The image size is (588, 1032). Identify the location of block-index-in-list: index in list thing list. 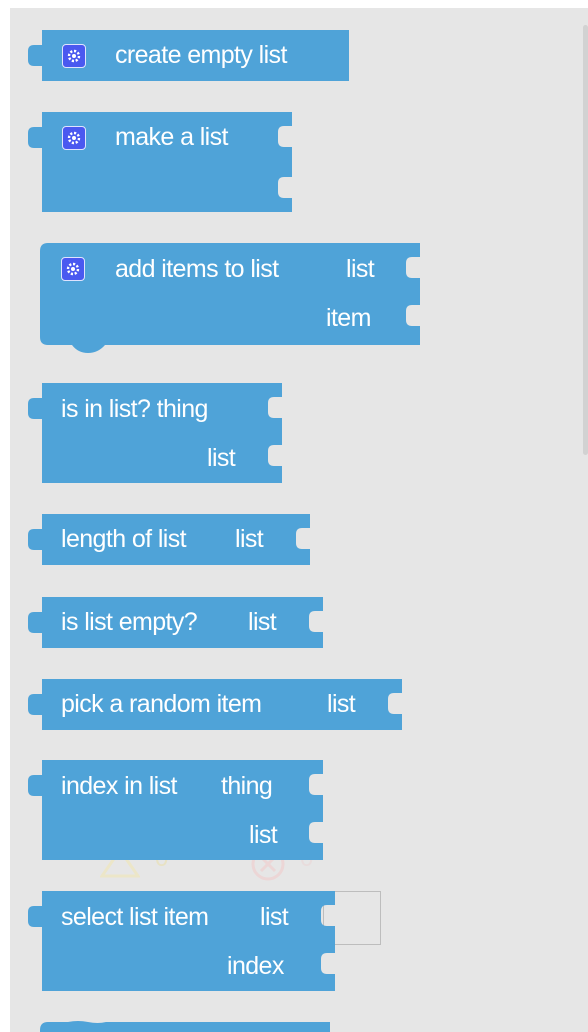
(174, 811).